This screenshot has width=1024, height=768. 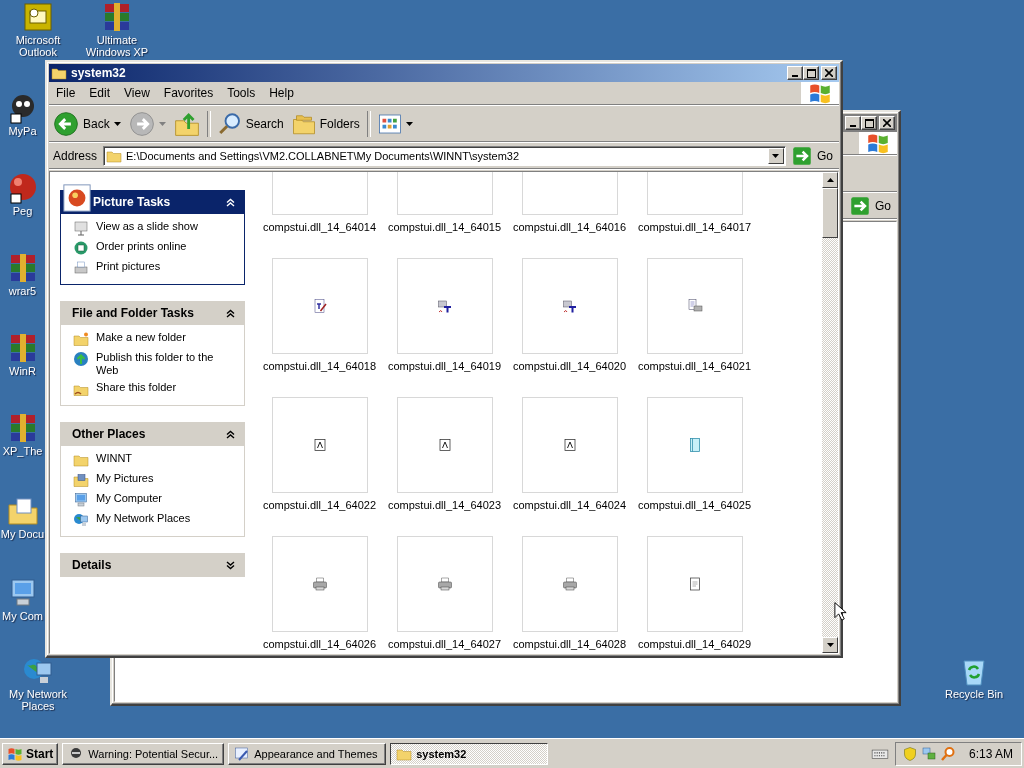 What do you see at coordinates (100, 93) in the screenshot?
I see `menu-item: Edit` at bounding box center [100, 93].